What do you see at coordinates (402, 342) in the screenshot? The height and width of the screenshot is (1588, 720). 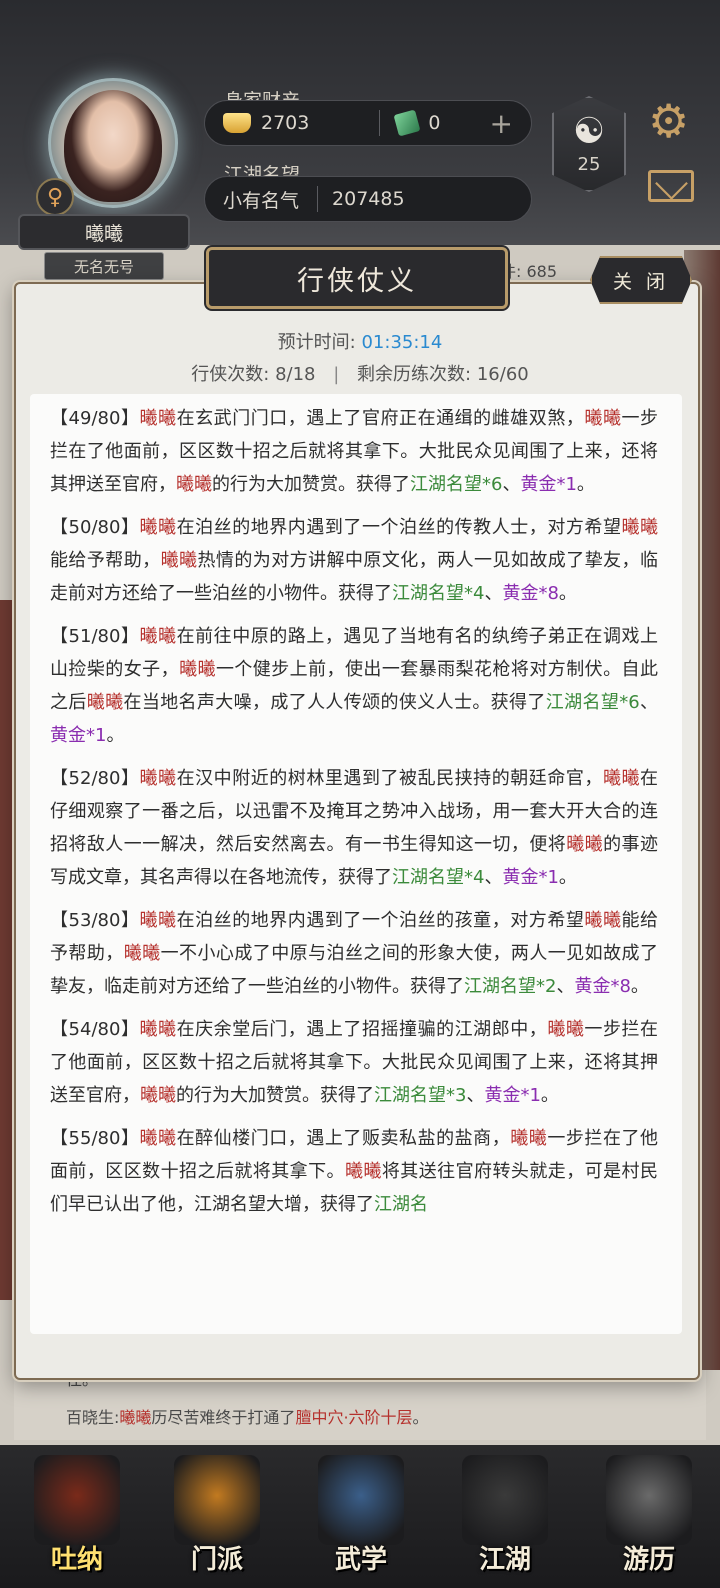 I see `estimated-time-value: 01:35:14` at bounding box center [402, 342].